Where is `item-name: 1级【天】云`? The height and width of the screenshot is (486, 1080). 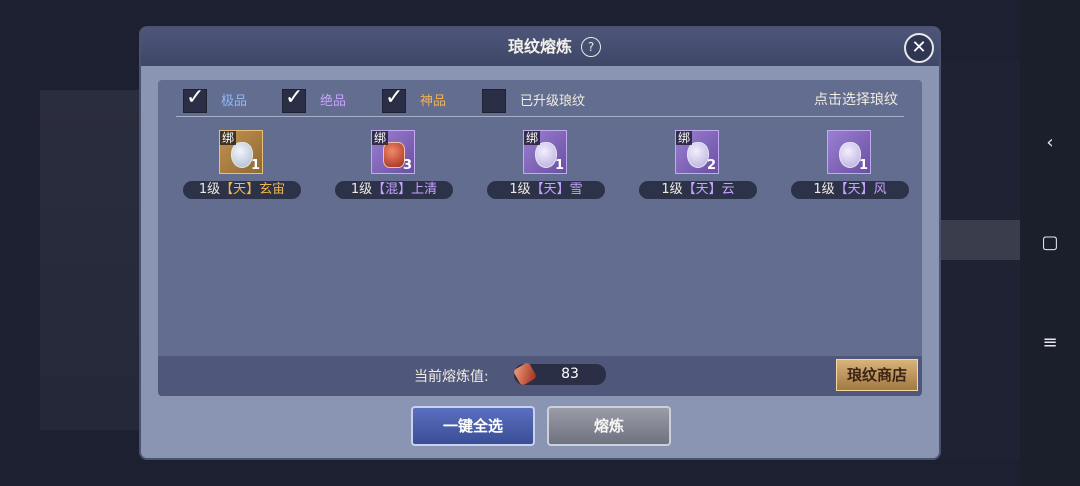
item-name: 1级【天】云 is located at coordinates (698, 190).